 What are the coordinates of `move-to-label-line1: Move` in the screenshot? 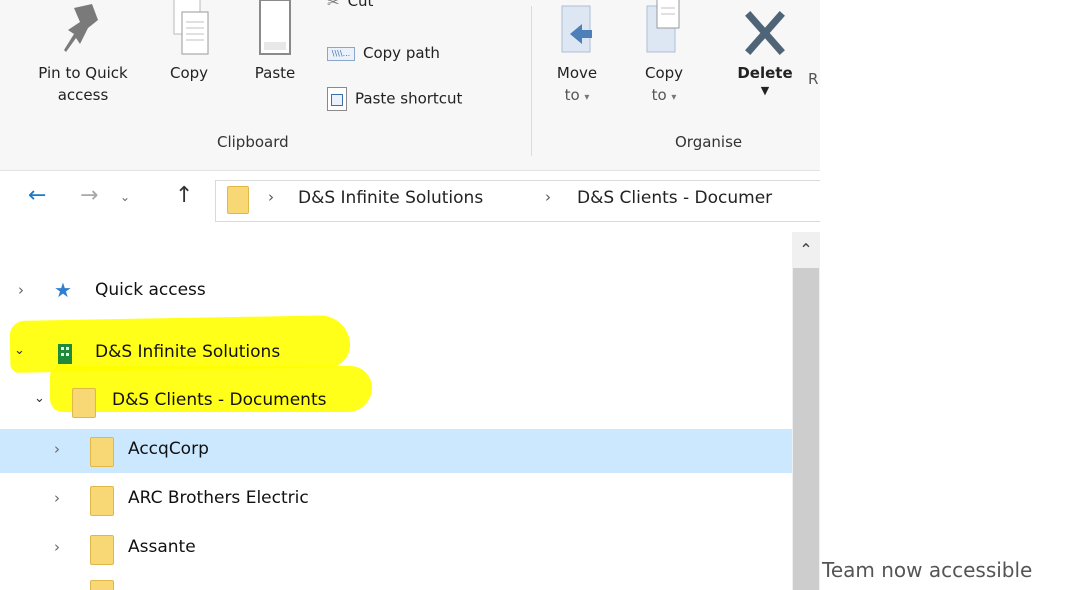 It's located at (577, 73).